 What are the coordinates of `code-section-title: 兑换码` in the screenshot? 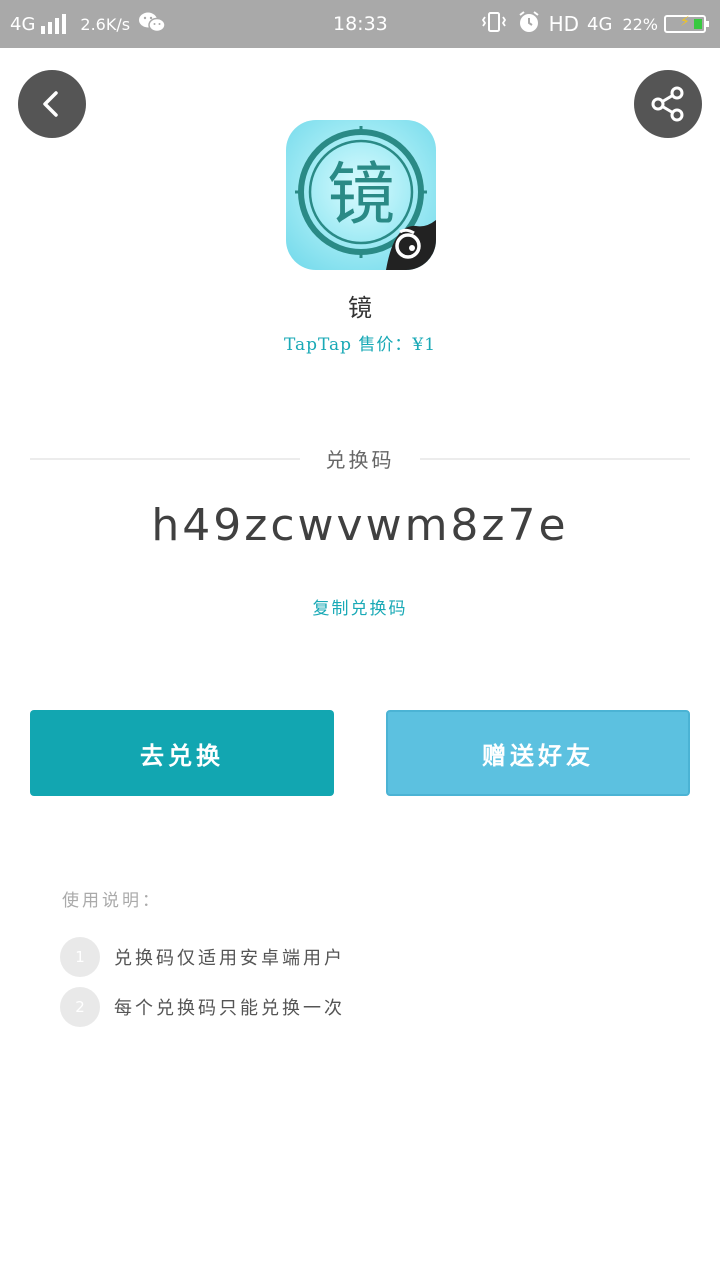 It's located at (360, 460).